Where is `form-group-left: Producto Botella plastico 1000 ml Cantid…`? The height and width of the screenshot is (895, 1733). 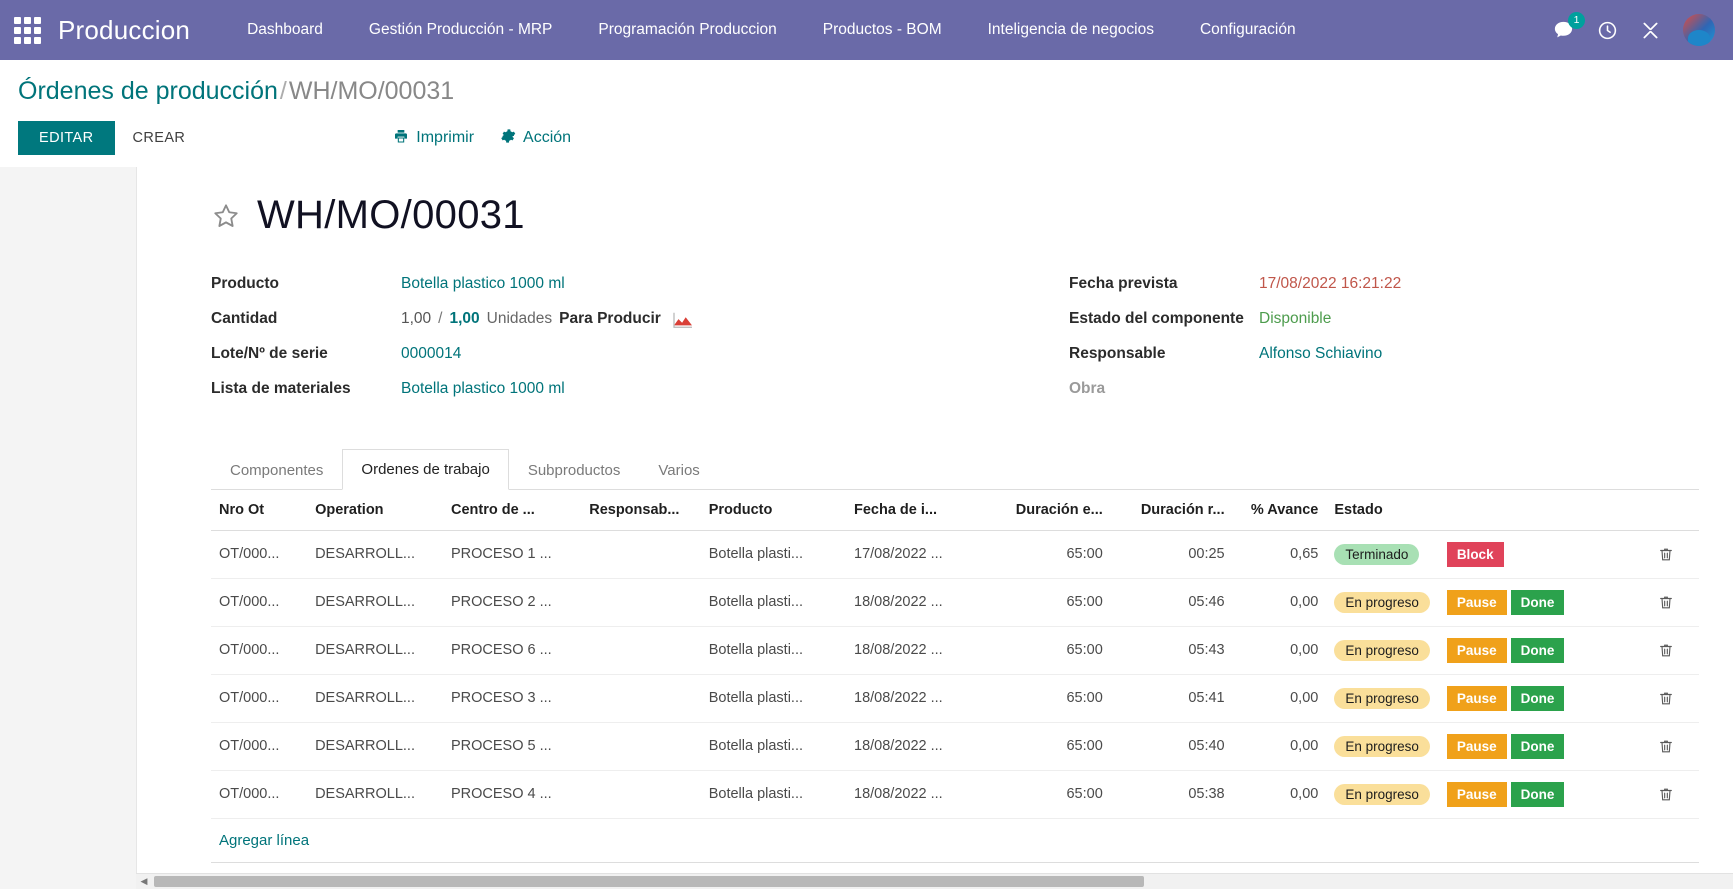
form-group-left: Producto Botella plastico 1000 ml Cantid… is located at coordinates (583, 344).